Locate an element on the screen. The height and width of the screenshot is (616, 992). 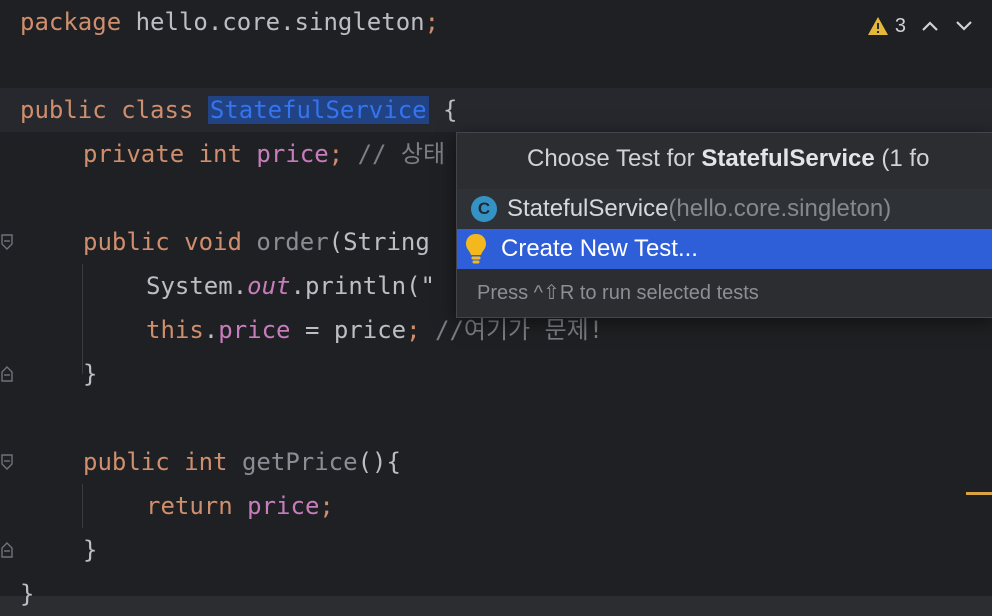
popup-footer-hint: Press ^⇧R to run selected tests is located at coordinates (618, 293).